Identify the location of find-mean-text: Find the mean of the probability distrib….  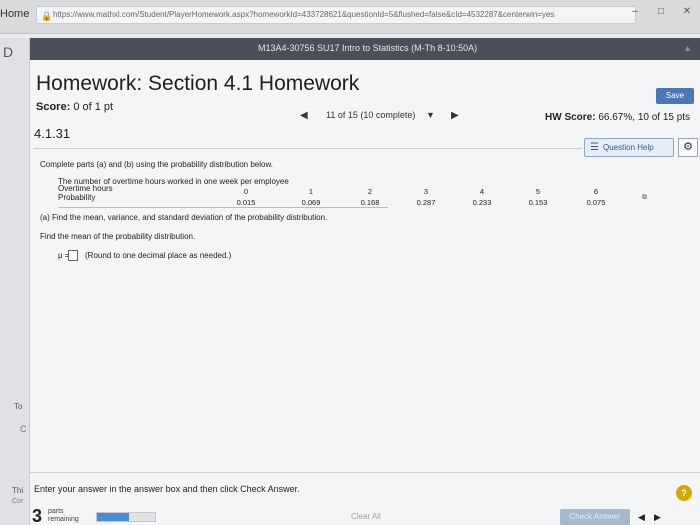
(118, 236).